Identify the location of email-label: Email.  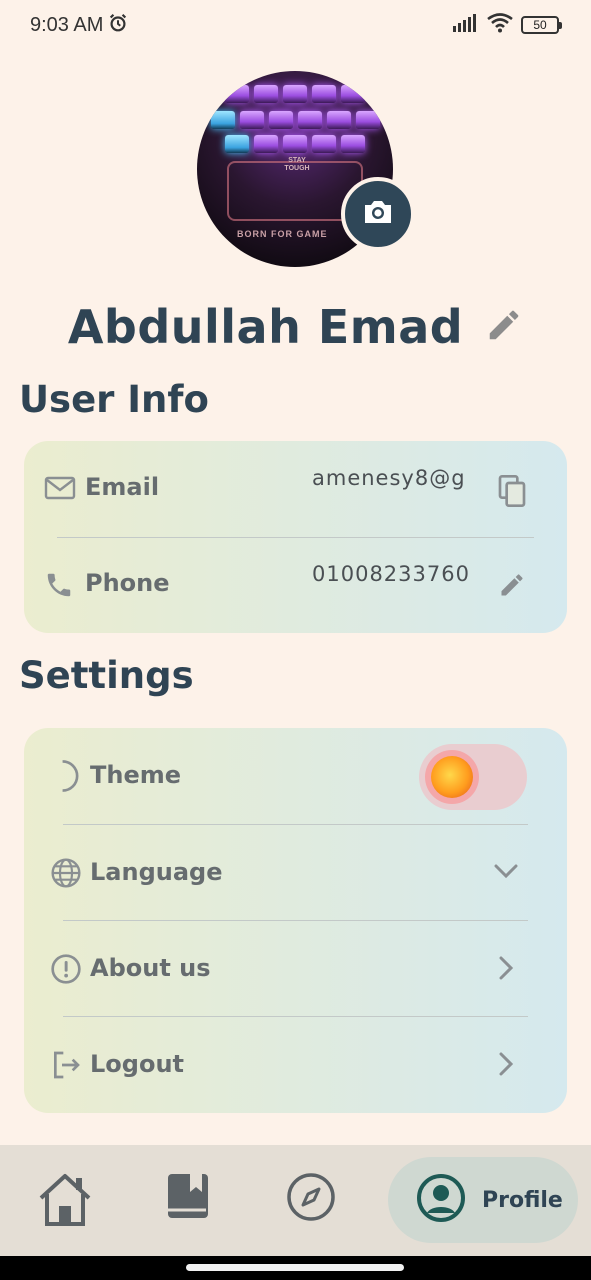
(122, 487).